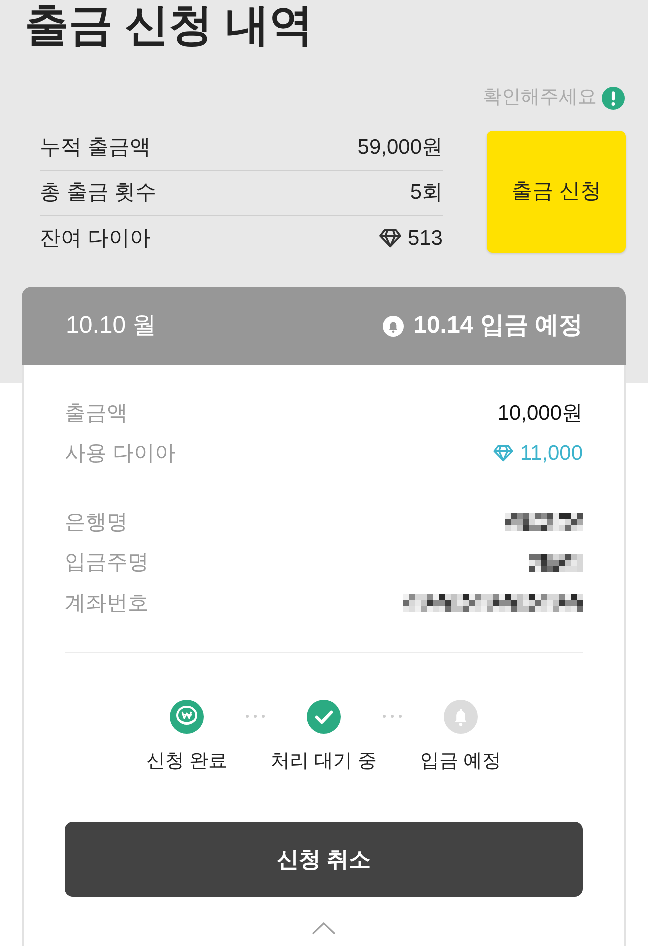 The height and width of the screenshot is (946, 648). Describe the element at coordinates (95, 148) in the screenshot. I see `stat-label: 누적 출금액` at that location.